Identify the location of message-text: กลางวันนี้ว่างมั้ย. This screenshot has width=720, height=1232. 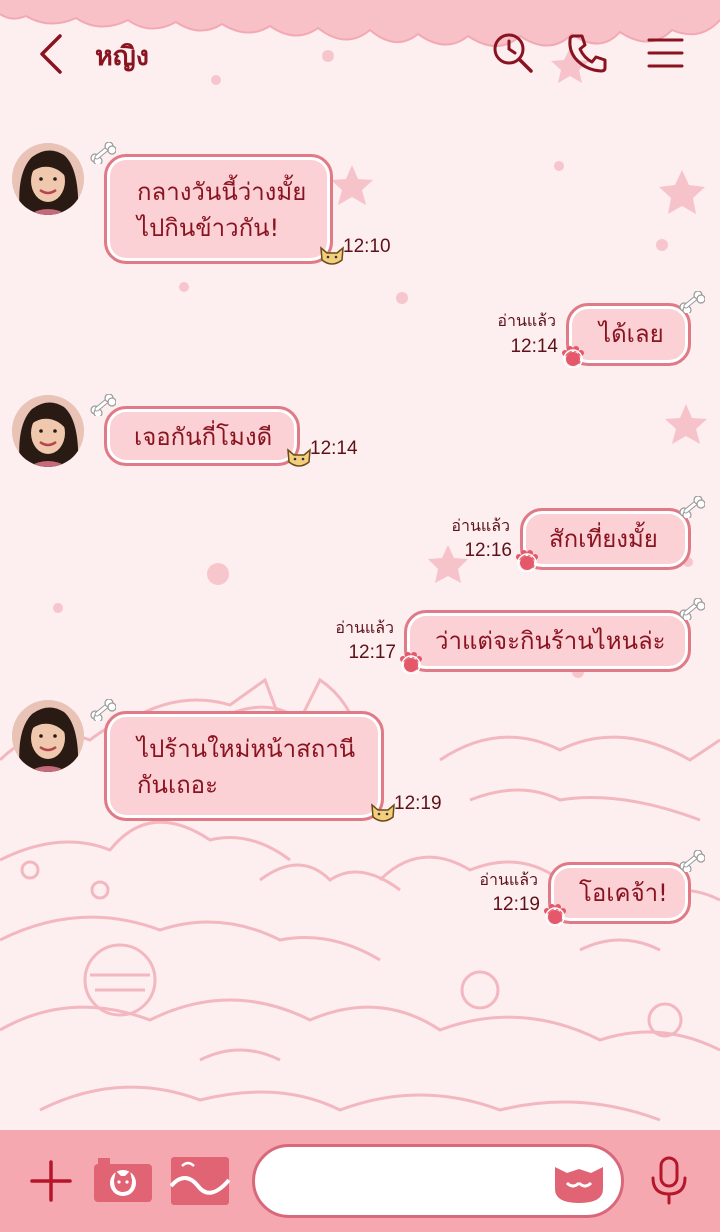
(222, 192).